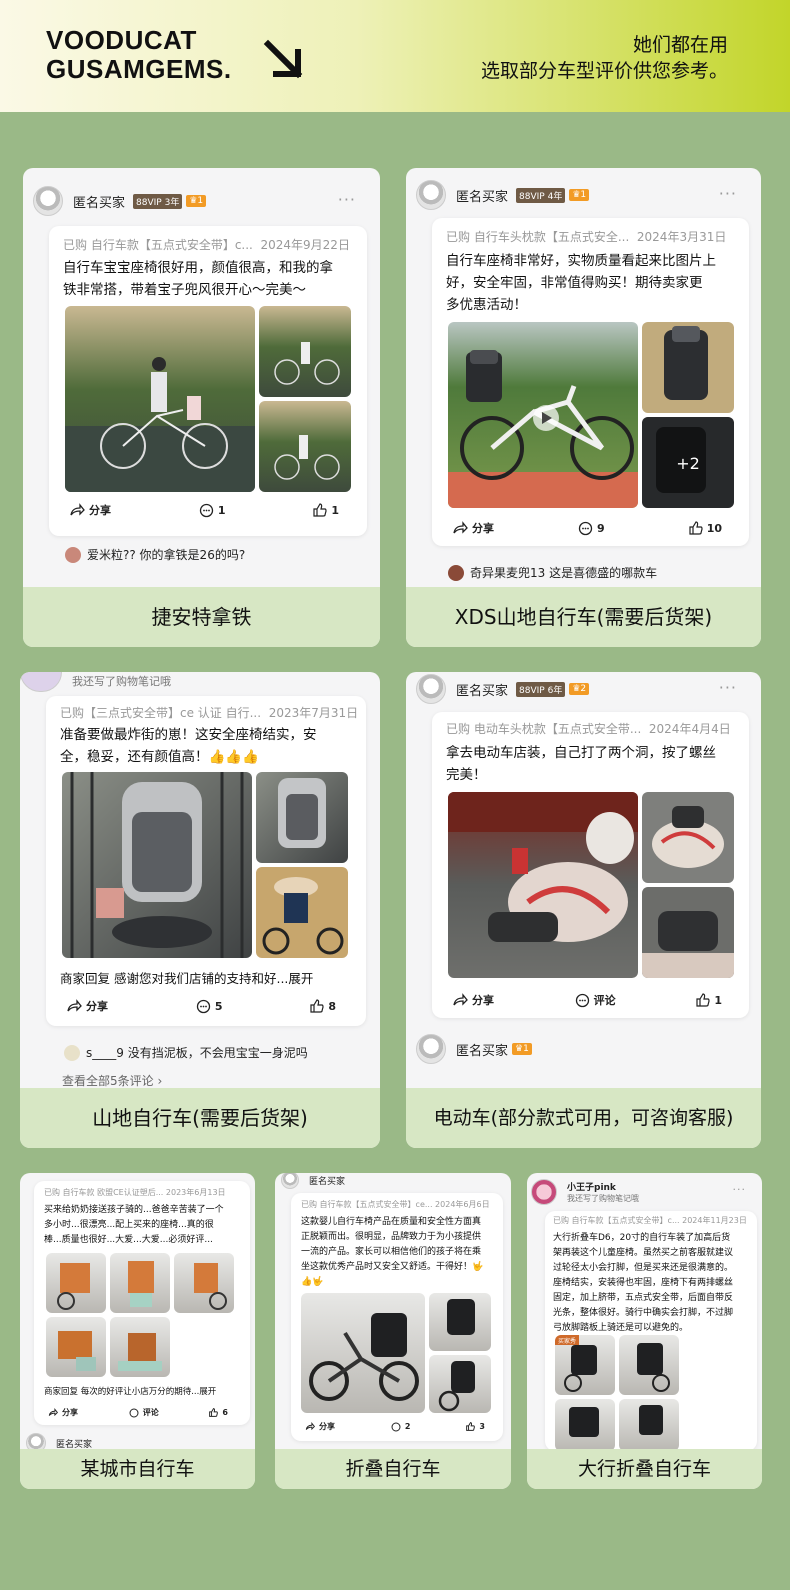 Image resolution: width=790 pixels, height=1590 pixels. I want to click on vip-badge: 88VIP 3年, so click(158, 201).